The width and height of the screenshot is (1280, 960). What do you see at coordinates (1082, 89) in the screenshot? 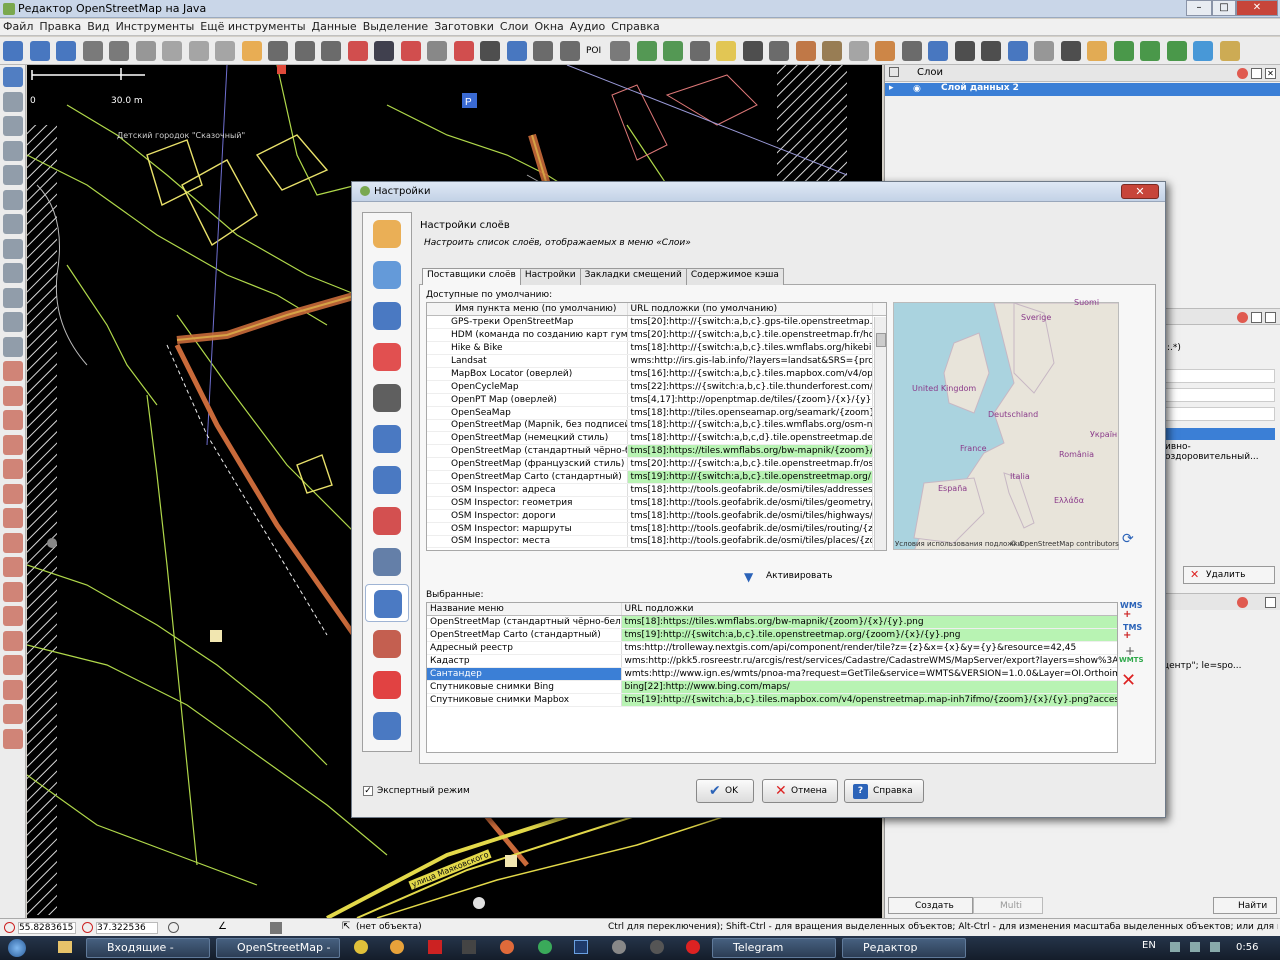
I see `layer-row-selected: ▸ ◉ Слой данных 2` at bounding box center [1082, 89].